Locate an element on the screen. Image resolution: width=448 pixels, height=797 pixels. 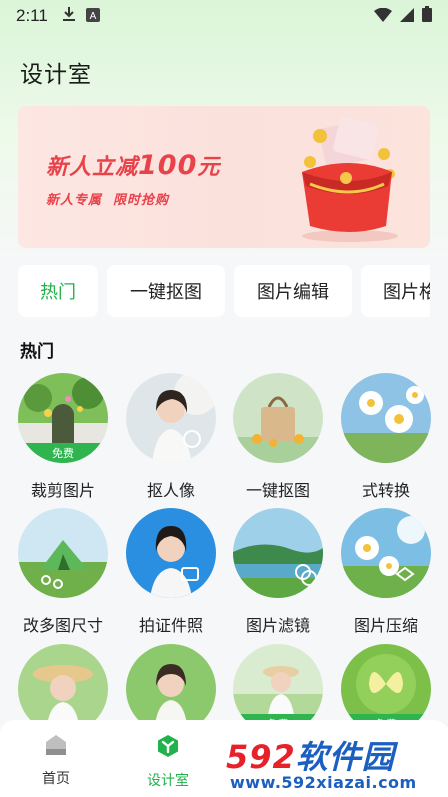
nav-home-label: 首页 is located at coordinates (56, 779).